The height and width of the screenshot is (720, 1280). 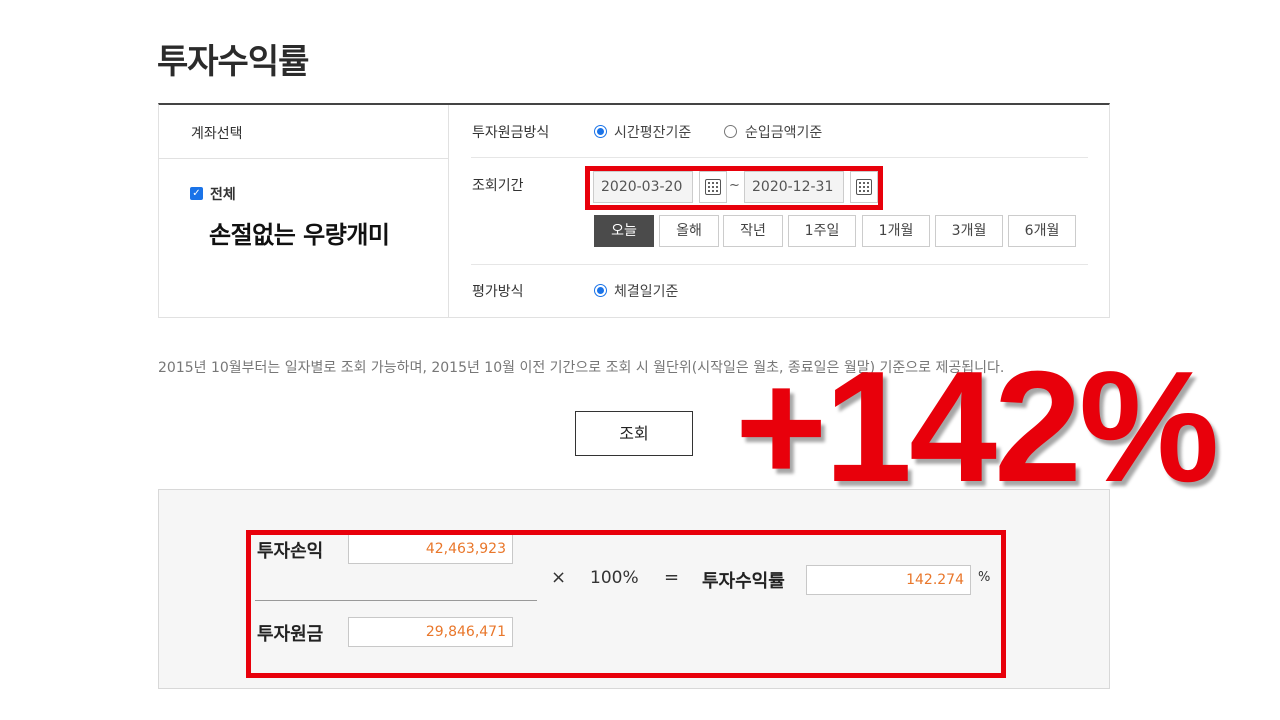 I want to click on radio-net-deposit-label: 순입금액기준, so click(x=783, y=132).